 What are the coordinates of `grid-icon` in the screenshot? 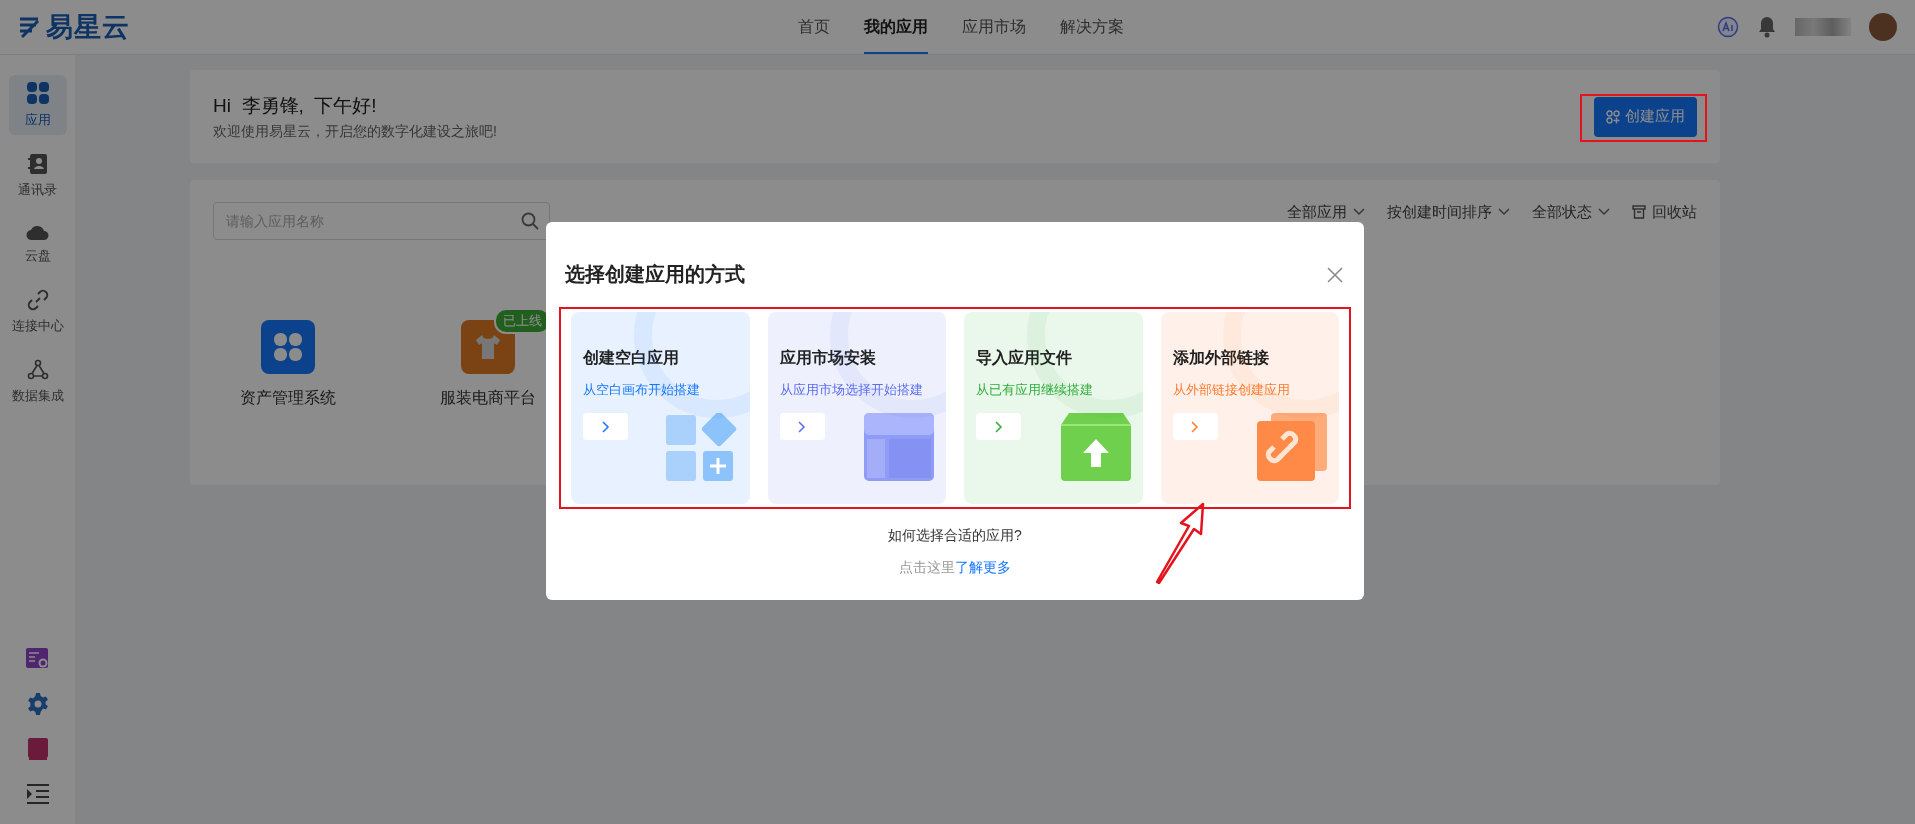 It's located at (37, 93).